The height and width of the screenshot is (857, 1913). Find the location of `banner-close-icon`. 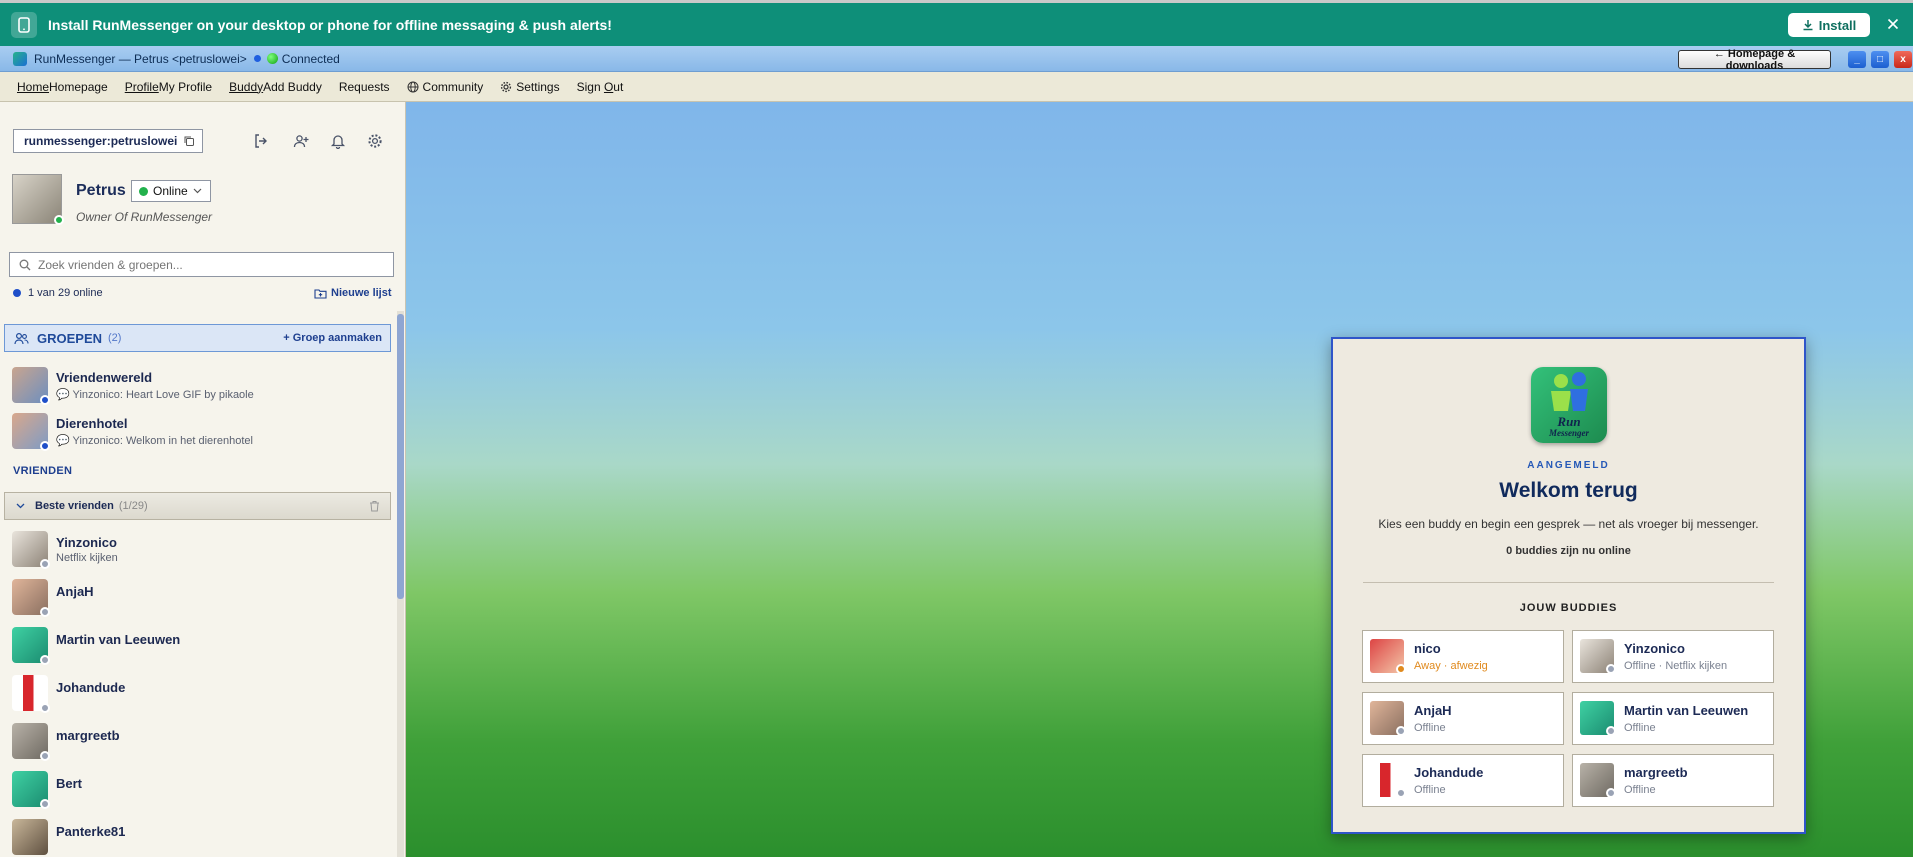

banner-close-icon is located at coordinates (1893, 24).